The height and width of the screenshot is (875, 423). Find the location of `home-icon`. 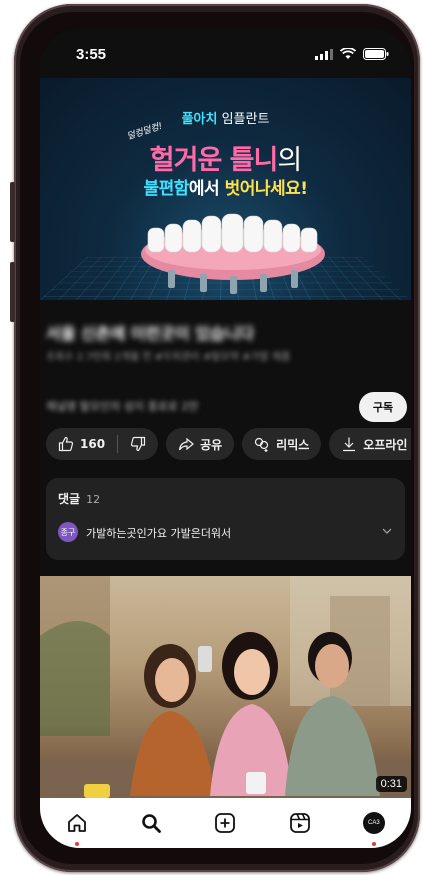

home-icon is located at coordinates (77, 823).